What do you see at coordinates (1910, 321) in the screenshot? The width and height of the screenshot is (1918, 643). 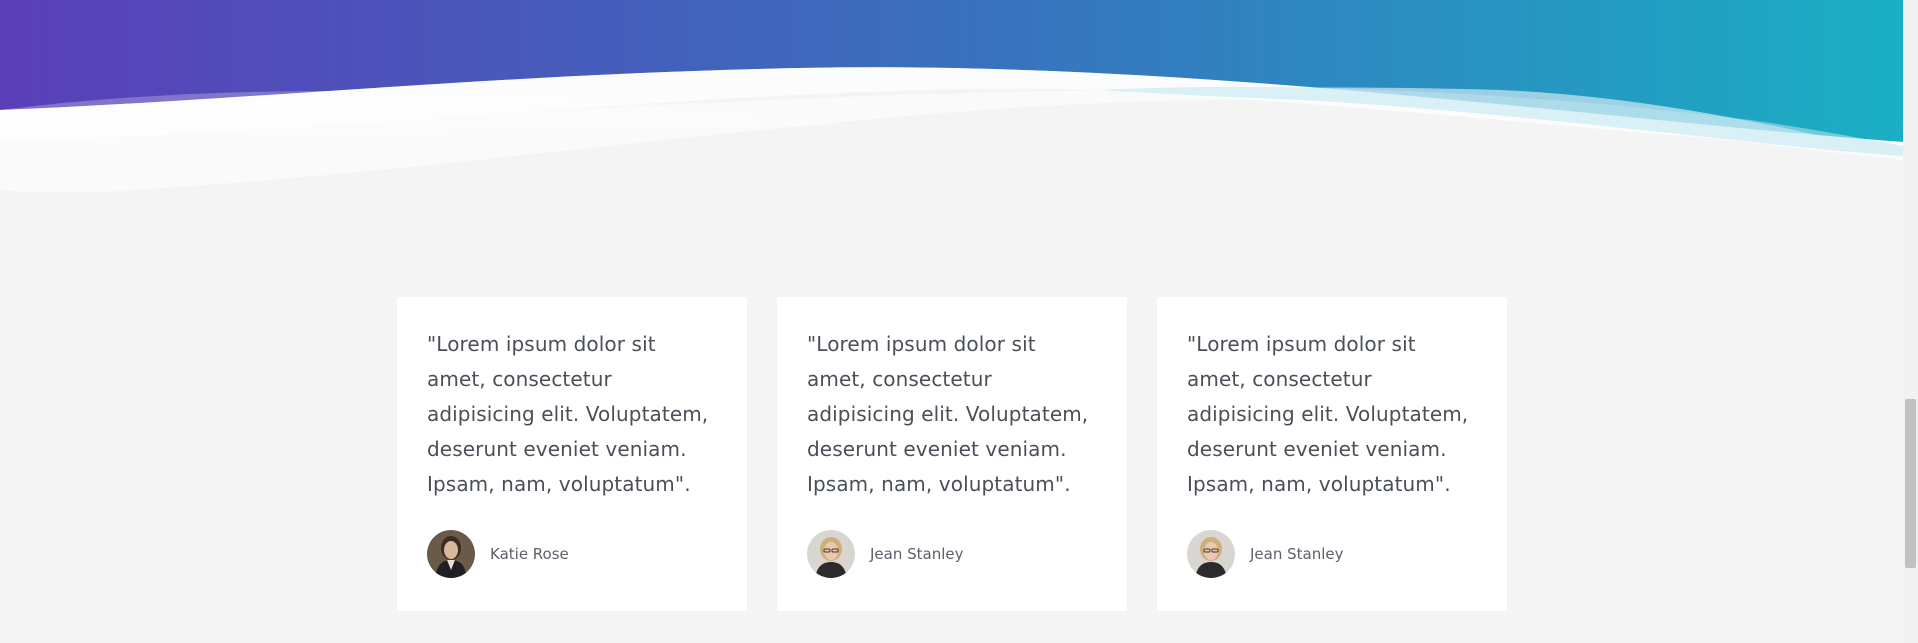 I see `vertical-scrollbar` at bounding box center [1910, 321].